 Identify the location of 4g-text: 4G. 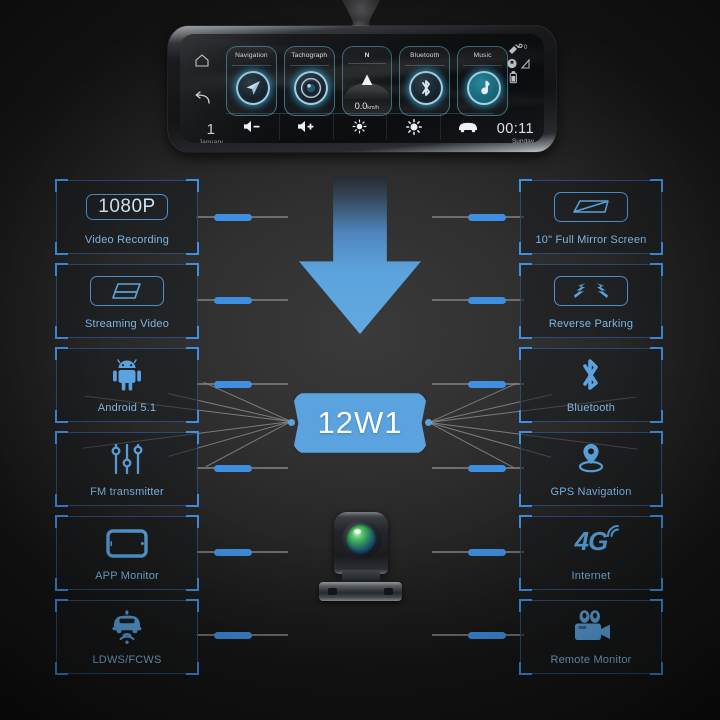
(591, 540).